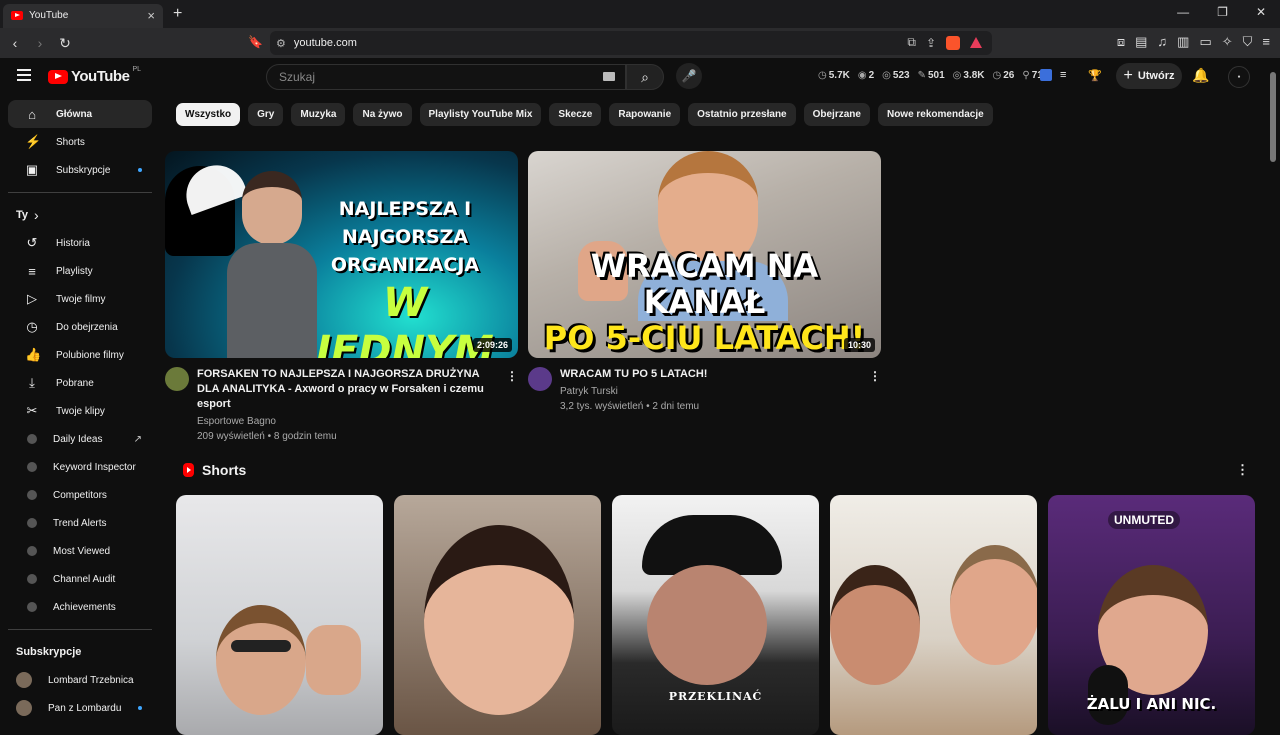  What do you see at coordinates (80, 327) in the screenshot?
I see `sidebar-item-watch-later: ◷ Do obejrzenia` at bounding box center [80, 327].